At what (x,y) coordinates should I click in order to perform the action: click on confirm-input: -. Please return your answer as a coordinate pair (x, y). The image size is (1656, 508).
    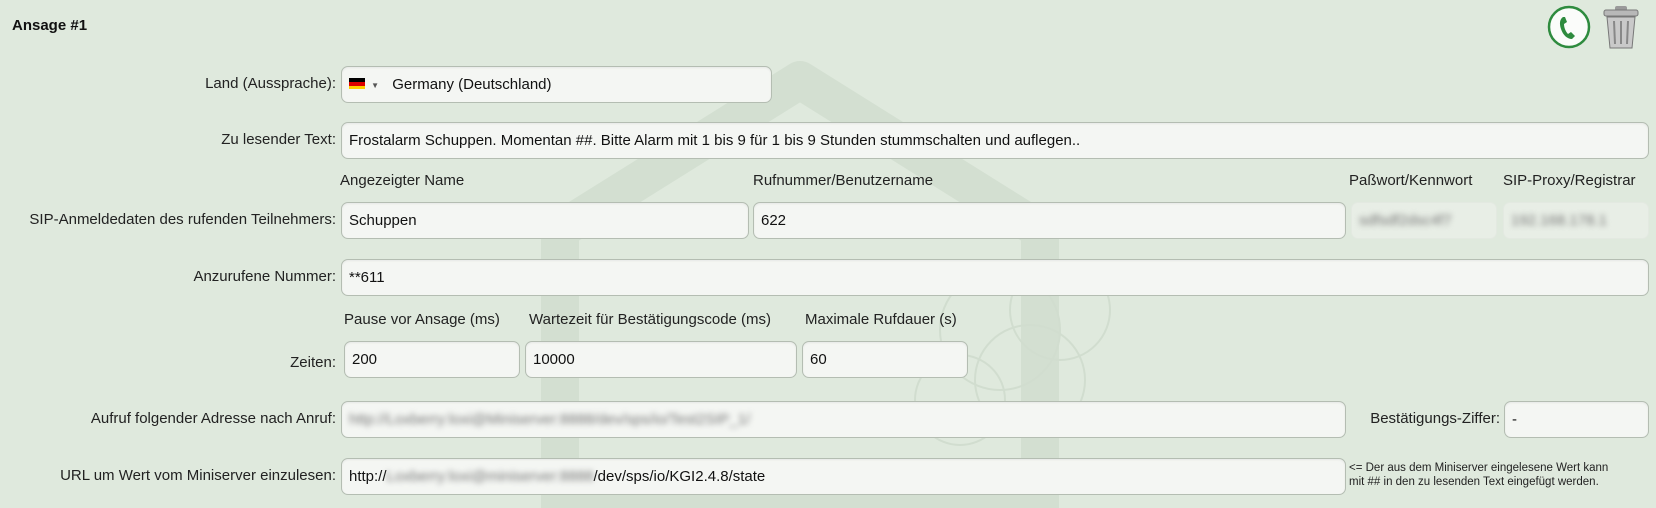
    Looking at the image, I should click on (1576, 419).